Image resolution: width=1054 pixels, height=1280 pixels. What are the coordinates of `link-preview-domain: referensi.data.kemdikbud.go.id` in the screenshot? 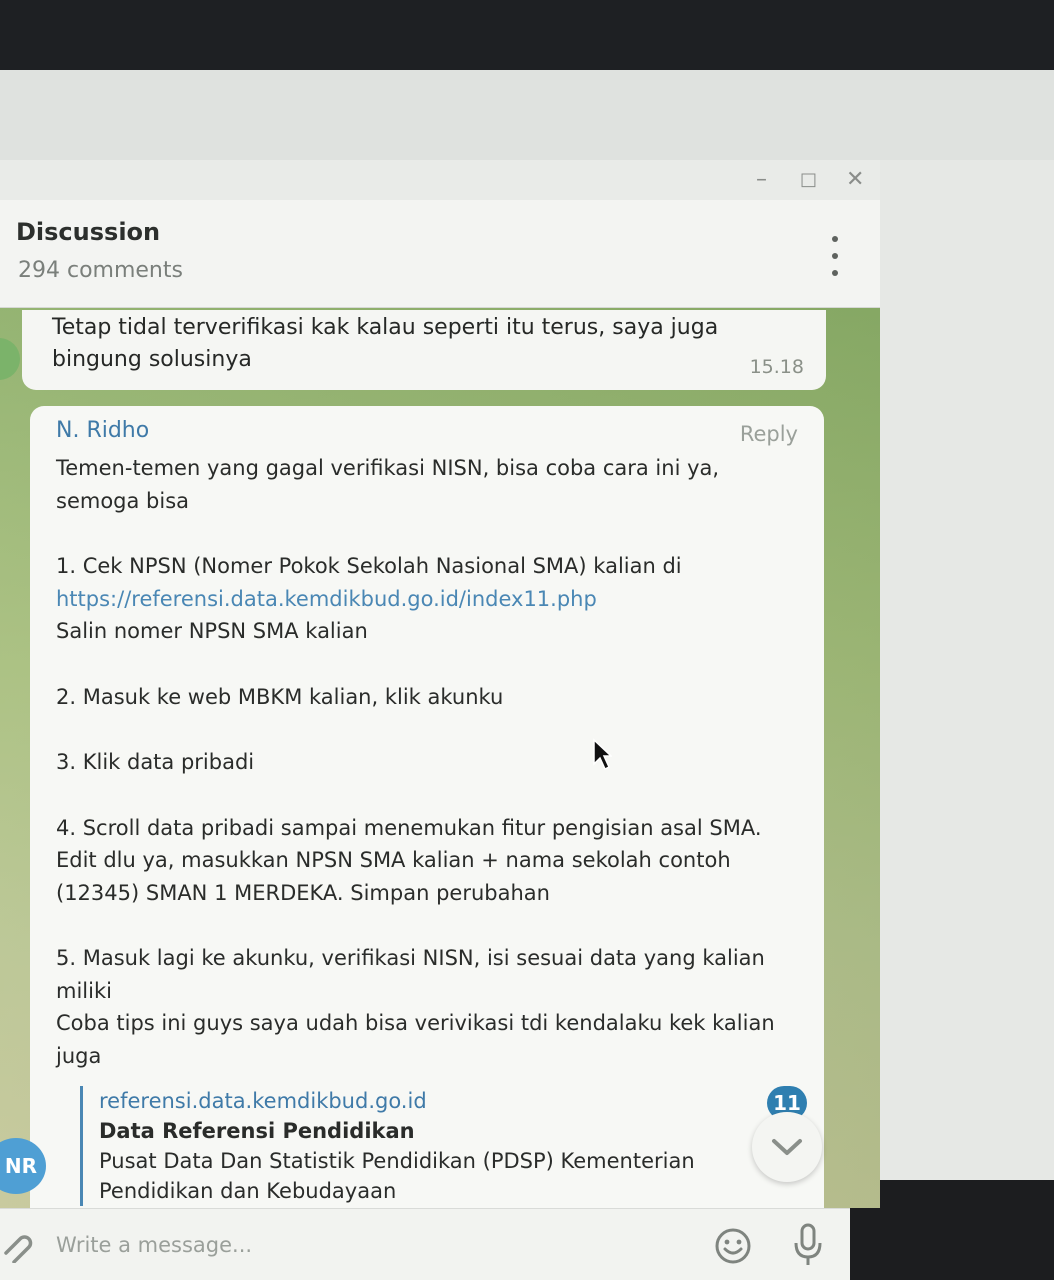 It's located at (429, 1101).